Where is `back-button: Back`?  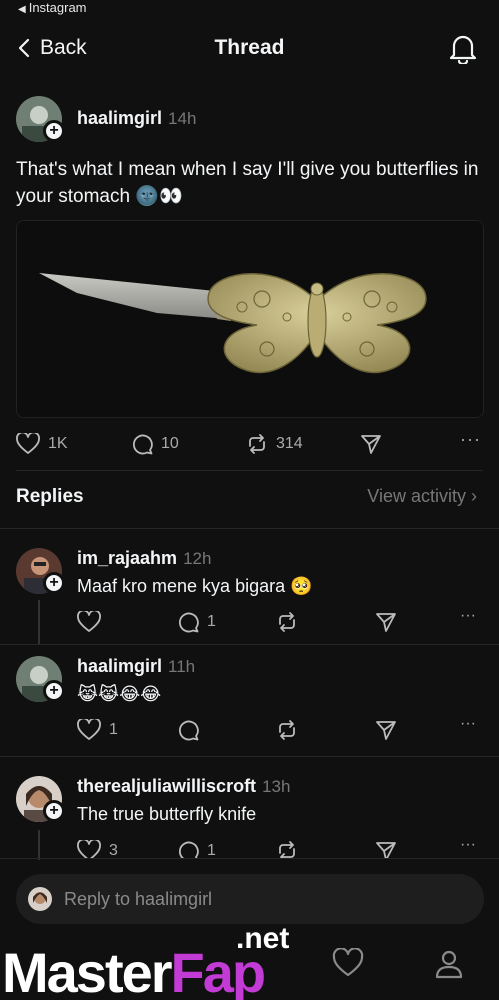
back-button: Back is located at coordinates (52, 48).